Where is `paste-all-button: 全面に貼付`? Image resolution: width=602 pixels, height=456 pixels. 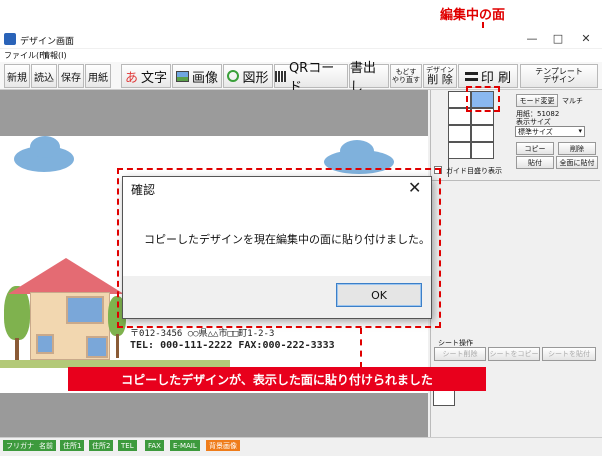
paste-all-button: 全面に貼付 is located at coordinates (577, 162).